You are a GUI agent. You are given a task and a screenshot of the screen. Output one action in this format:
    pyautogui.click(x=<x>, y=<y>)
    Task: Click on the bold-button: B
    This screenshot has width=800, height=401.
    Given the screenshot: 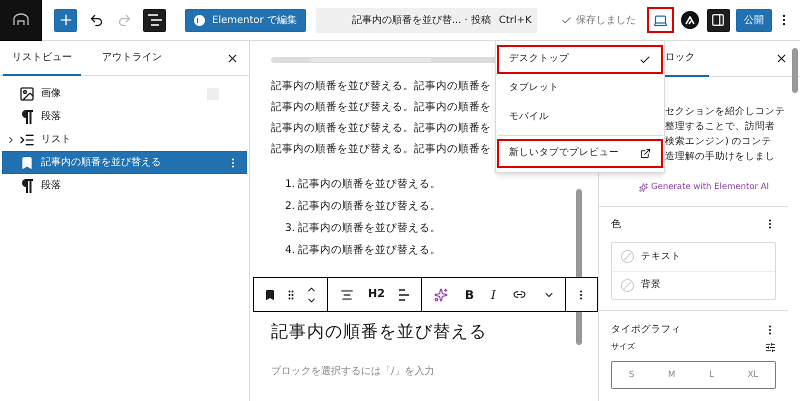 What is the action you would take?
    pyautogui.click(x=469, y=295)
    